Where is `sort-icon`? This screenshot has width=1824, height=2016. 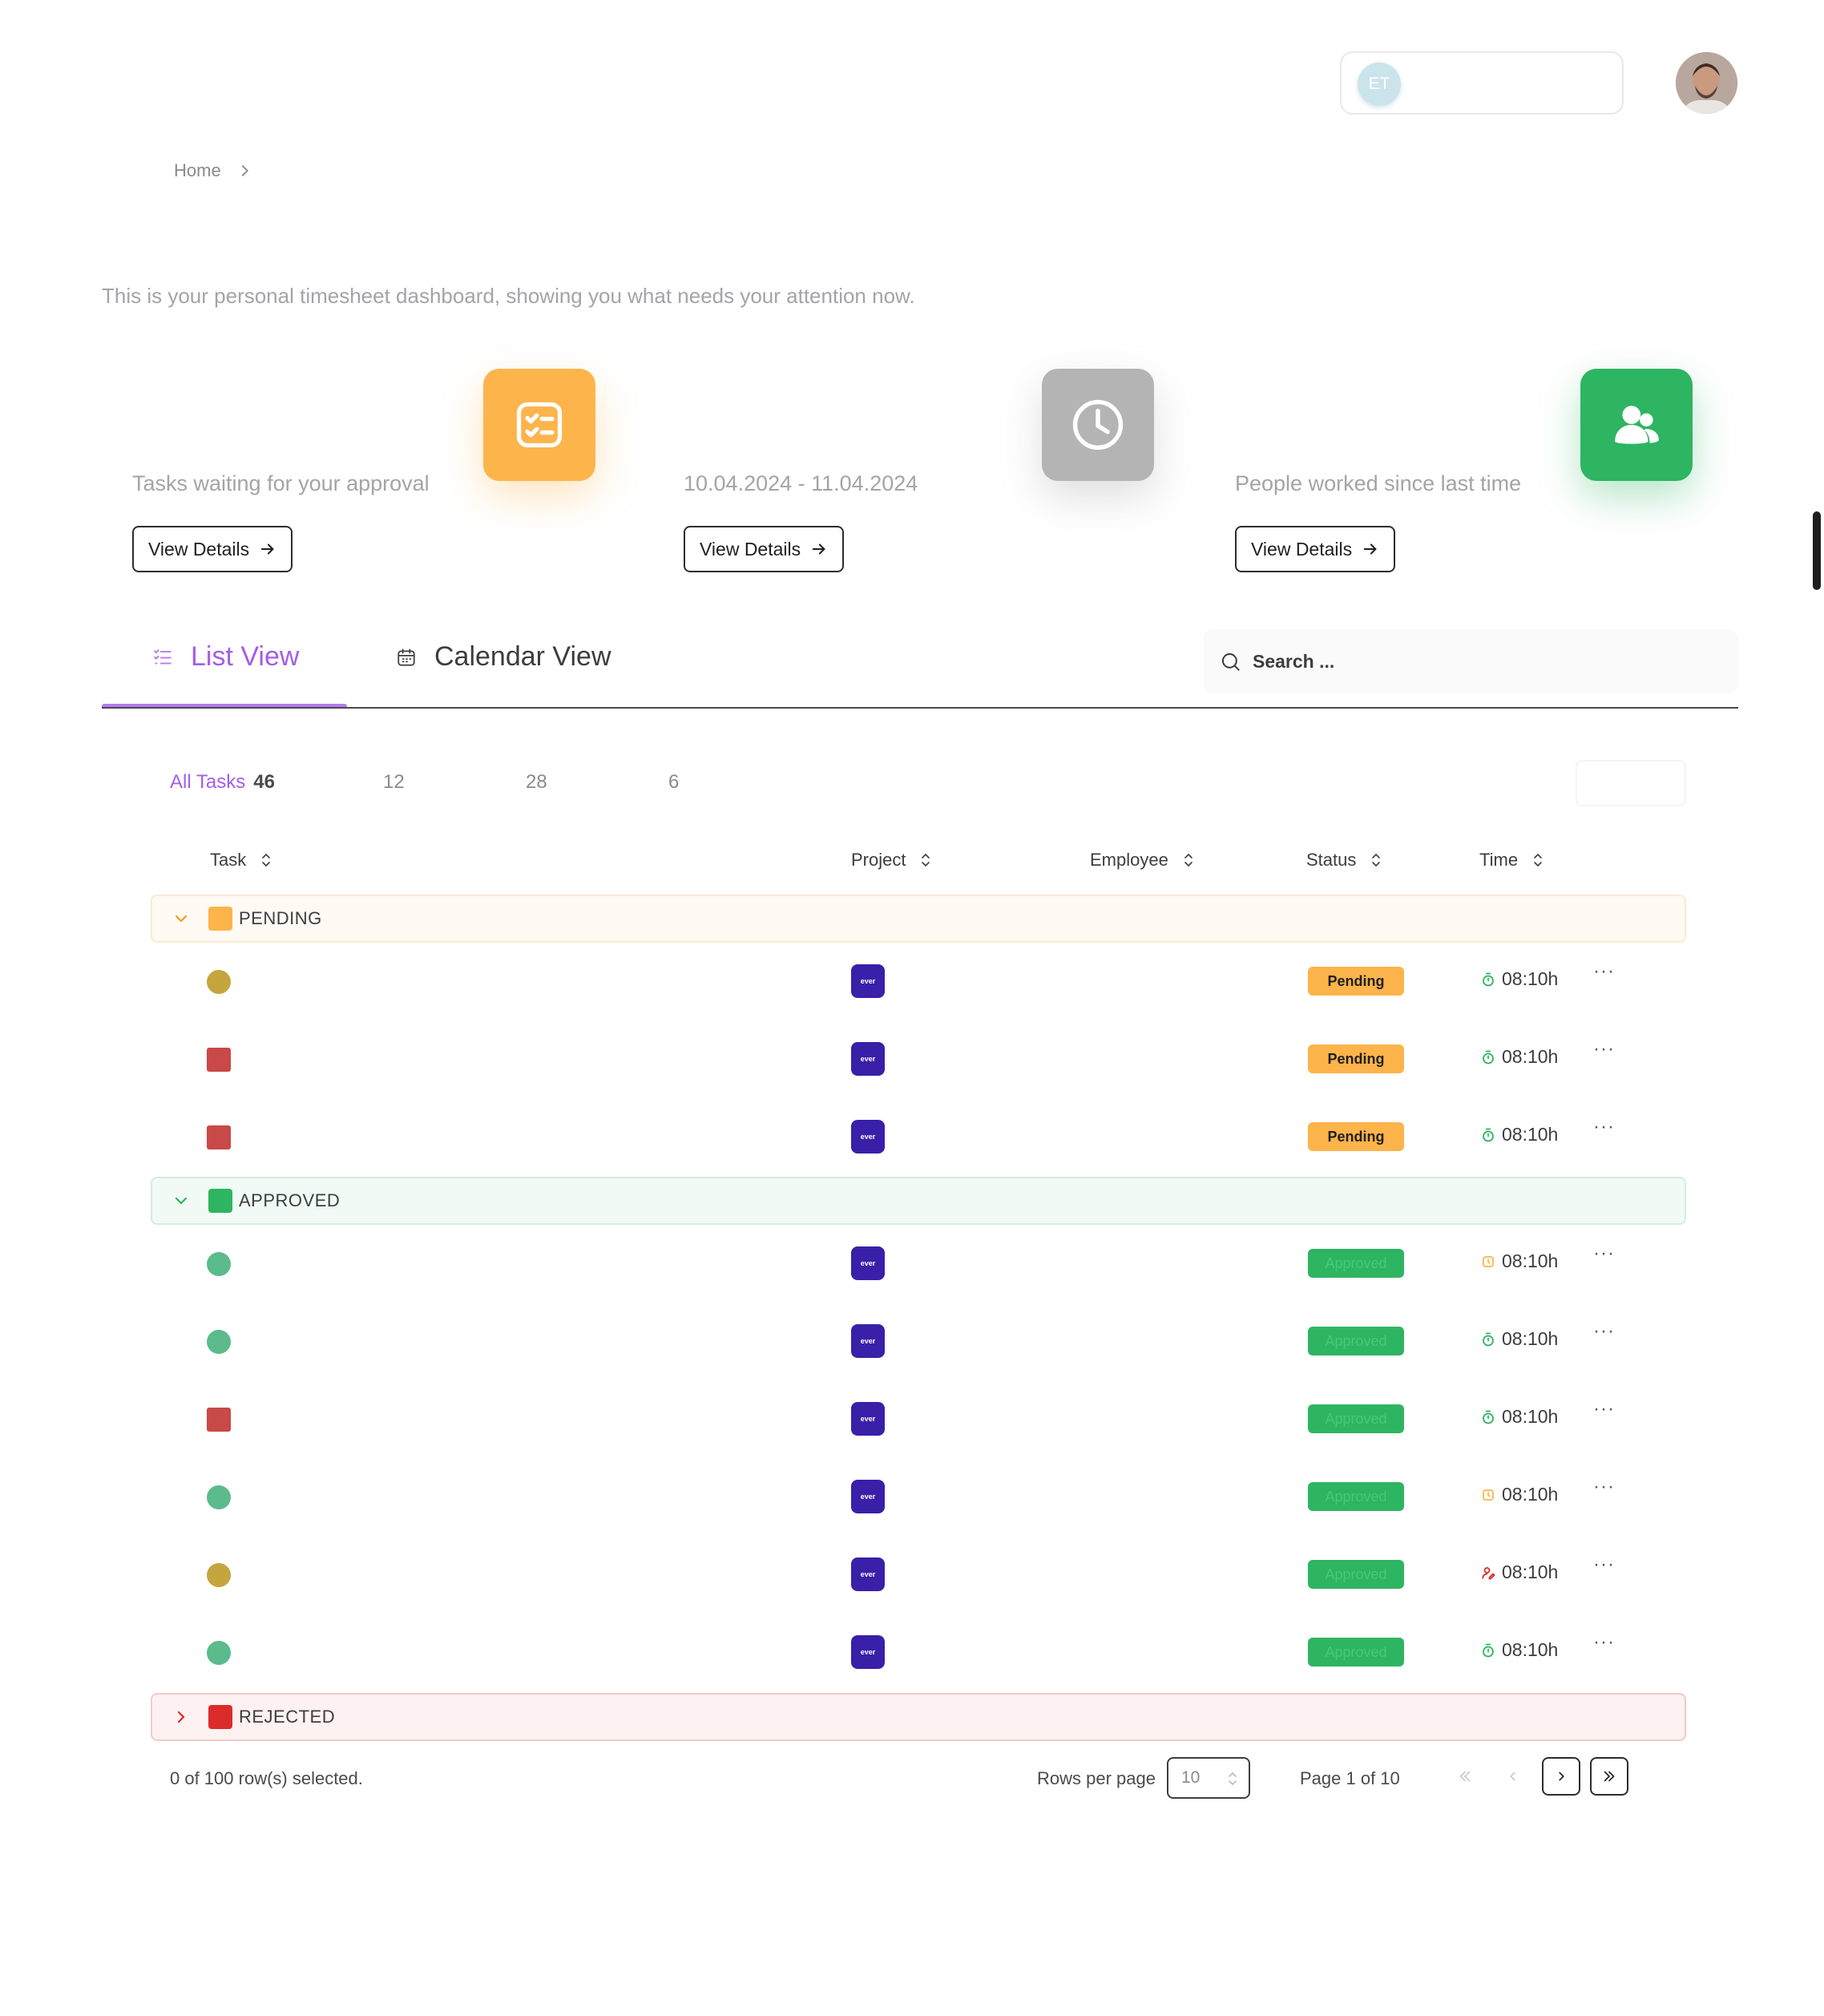
sort-icon is located at coordinates (926, 860).